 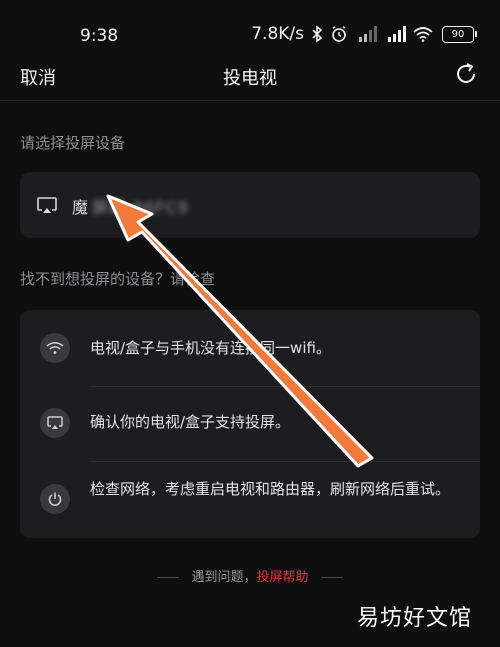 I want to click on network-speed: 7.8K/s, so click(x=277, y=34).